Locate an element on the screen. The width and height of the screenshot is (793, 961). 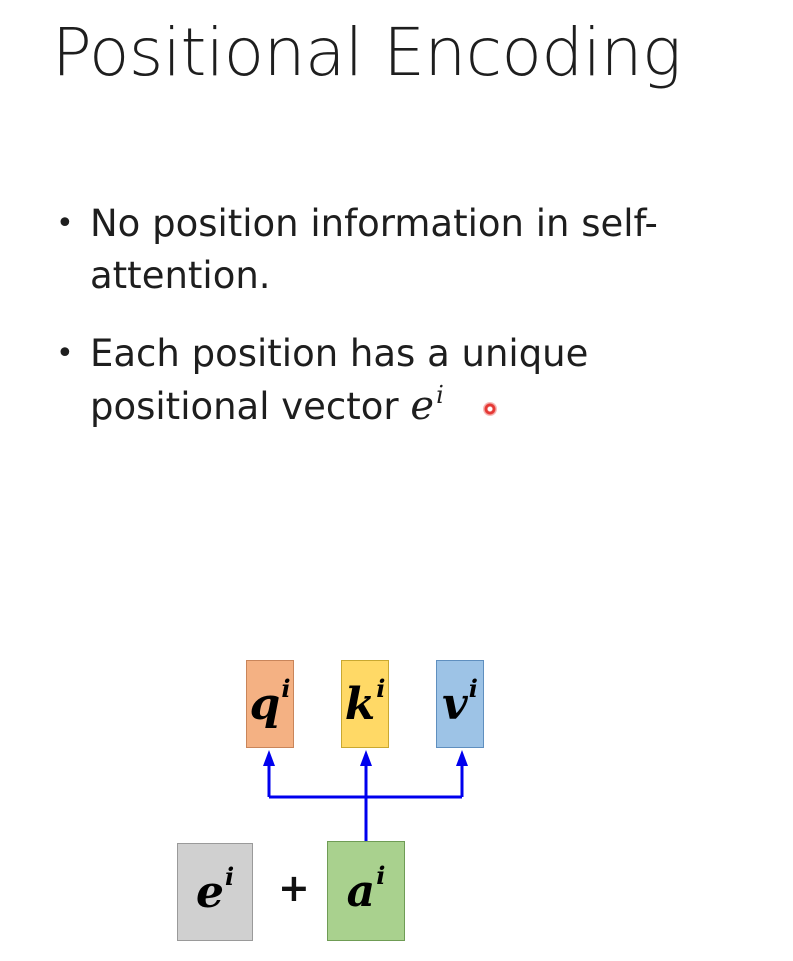
input-vector-superscript: i is located at coordinates (381, 875).